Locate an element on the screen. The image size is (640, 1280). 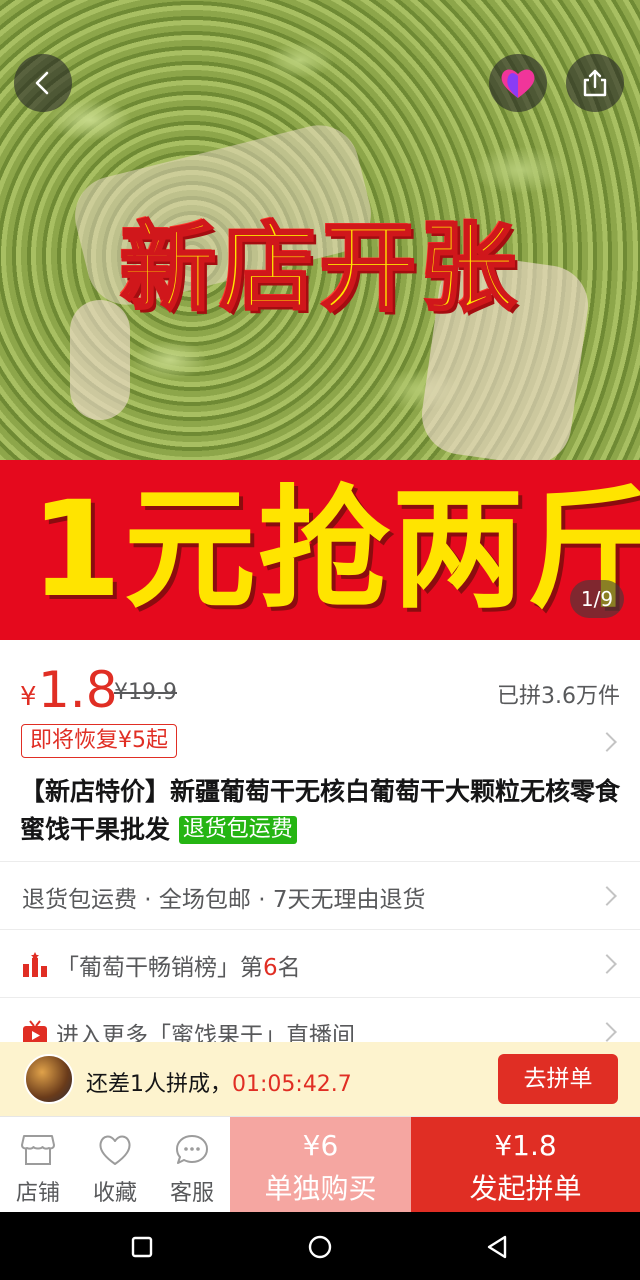
group-countdown: 01:05:42.7 is located at coordinates (292, 1084).